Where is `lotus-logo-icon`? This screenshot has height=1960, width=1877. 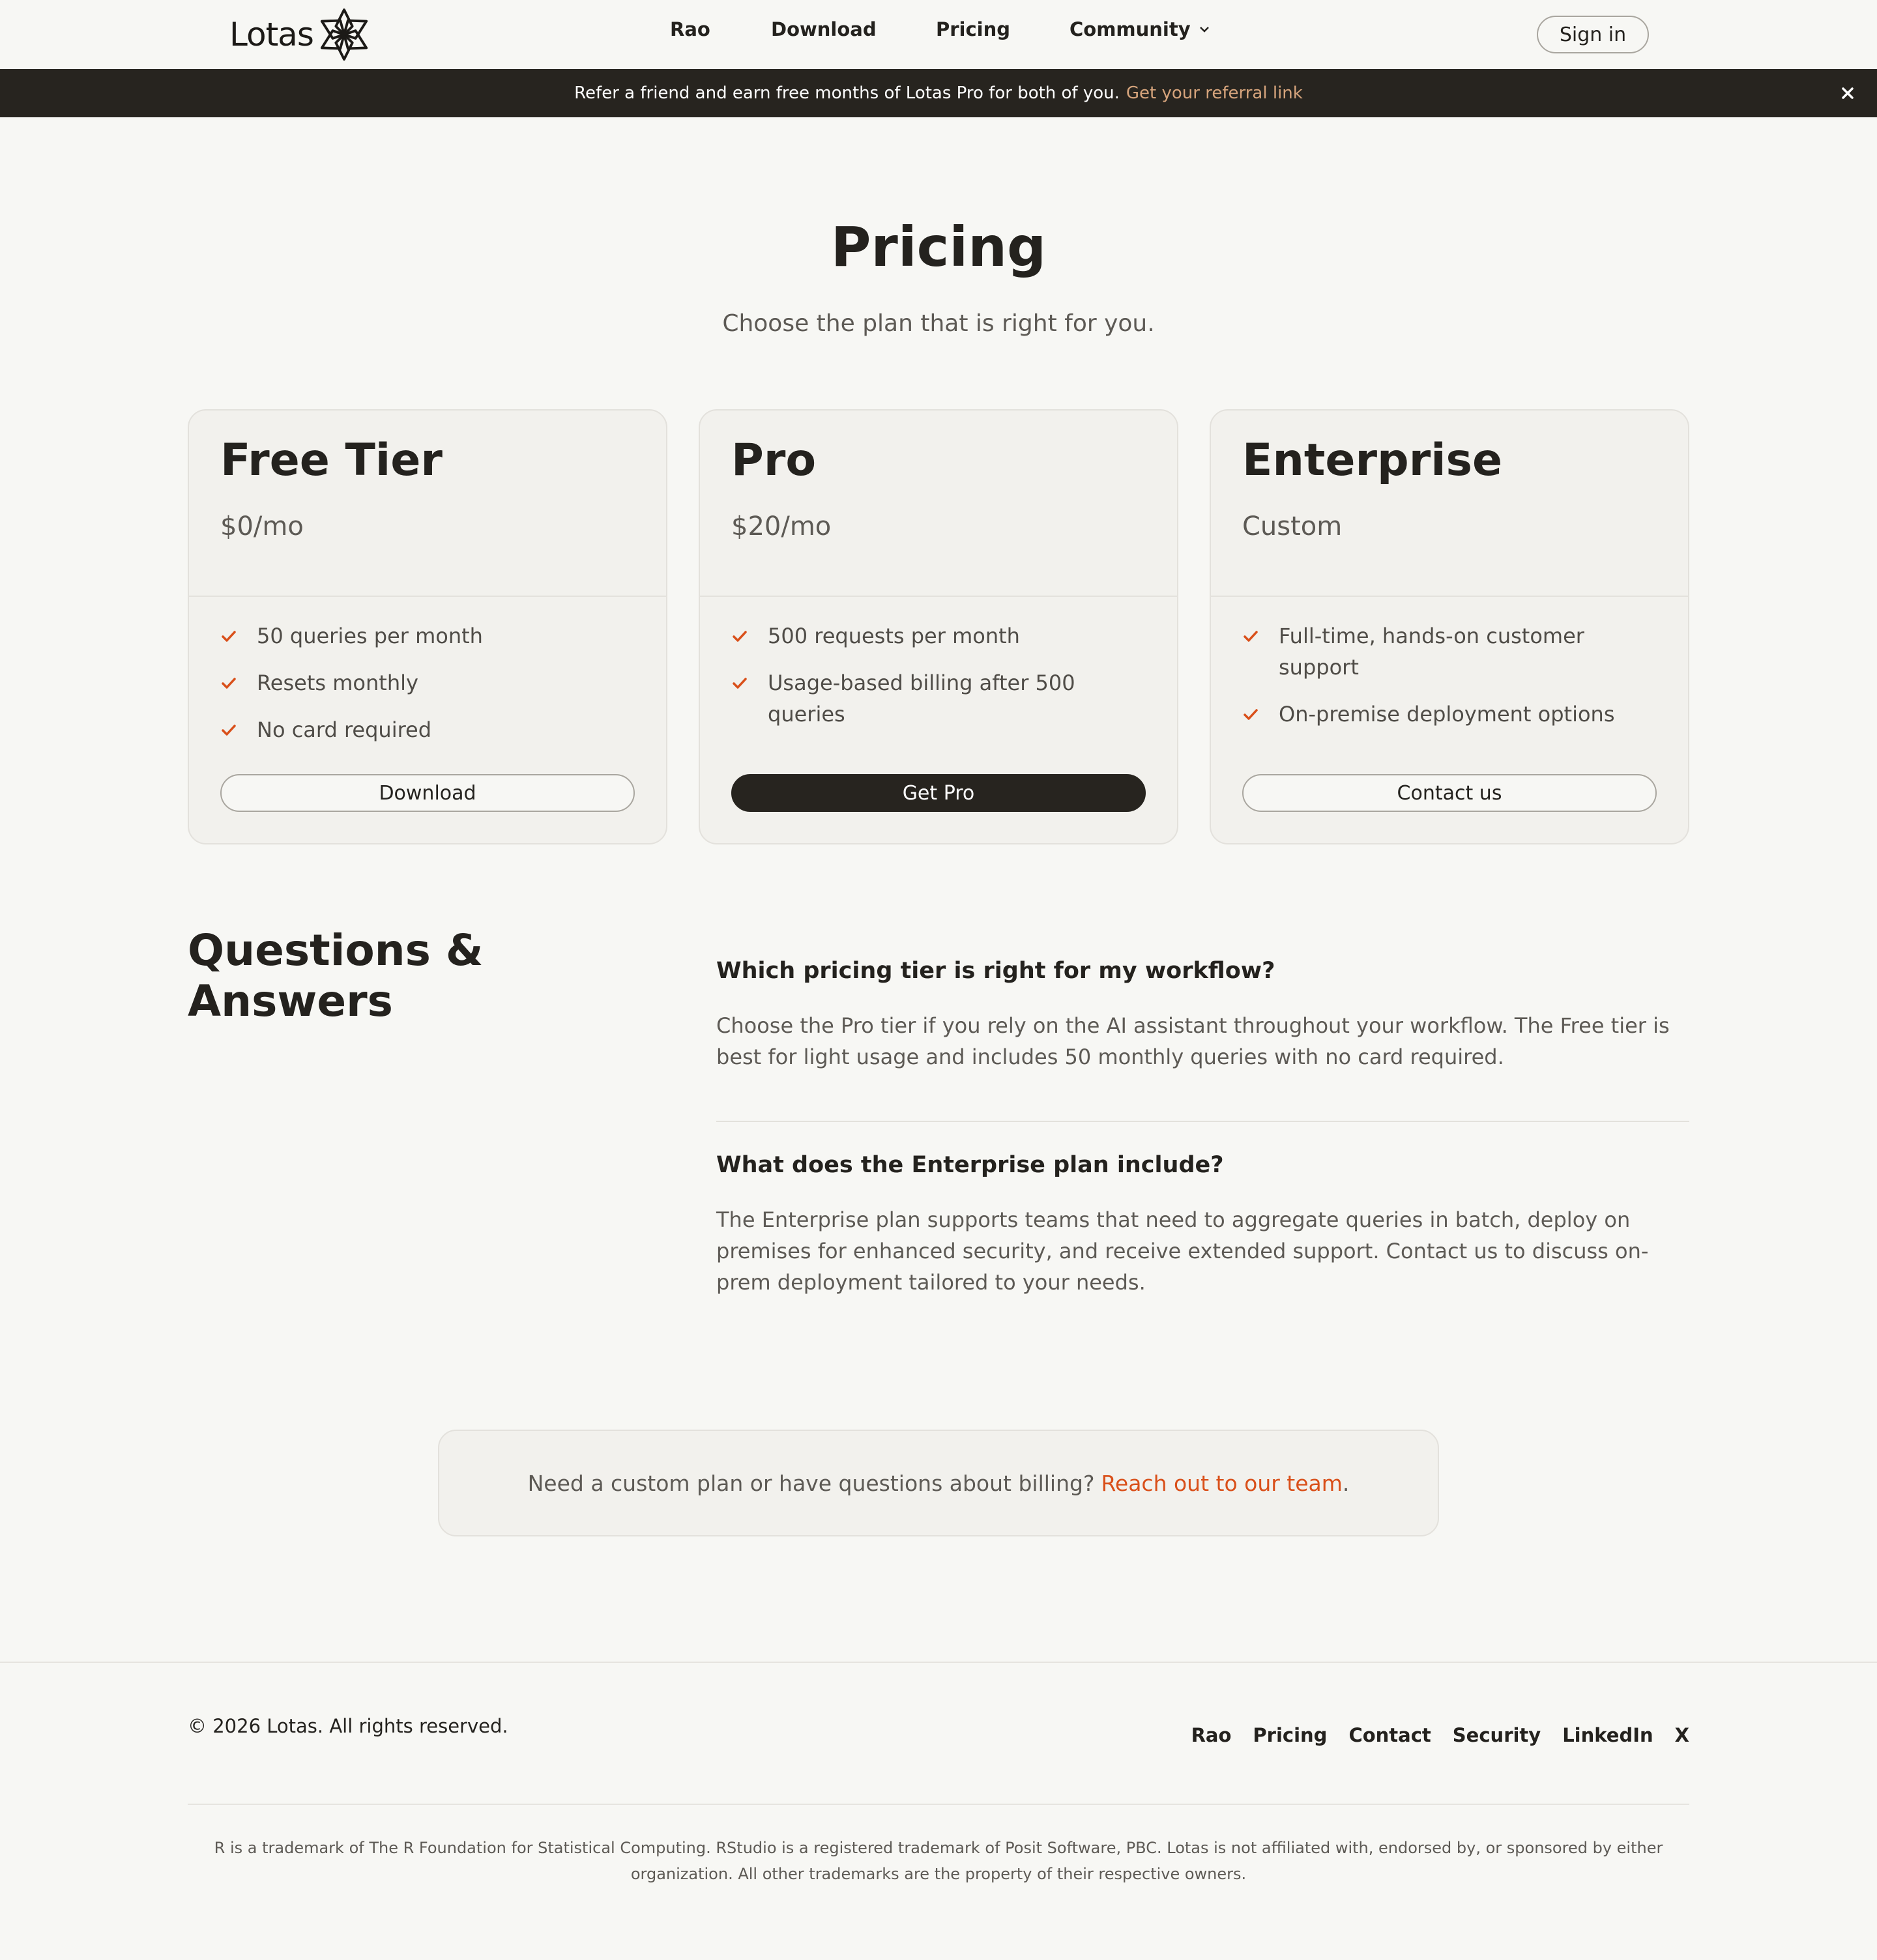 lotus-logo-icon is located at coordinates (344, 34).